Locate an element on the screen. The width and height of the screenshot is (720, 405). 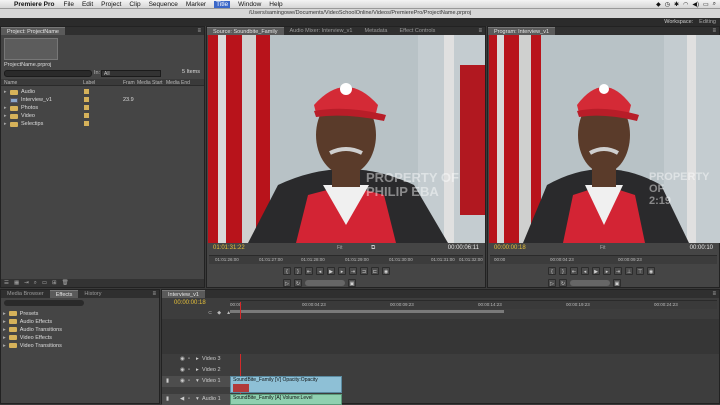
new-item-icon: ⊞ is located at coordinates (54, 283).